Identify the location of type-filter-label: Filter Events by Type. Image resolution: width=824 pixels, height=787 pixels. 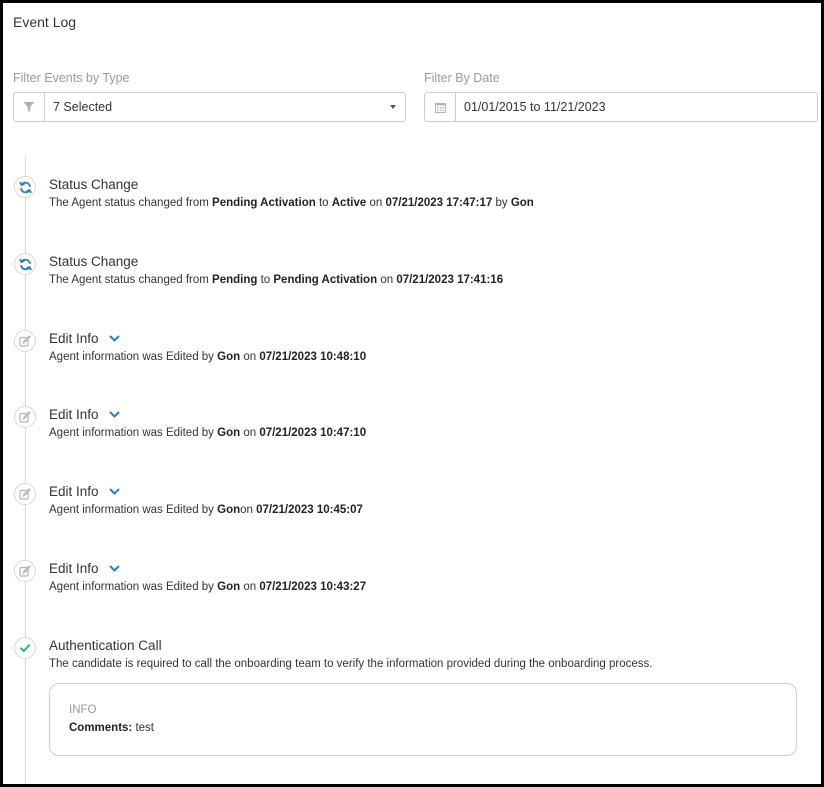
(71, 78).